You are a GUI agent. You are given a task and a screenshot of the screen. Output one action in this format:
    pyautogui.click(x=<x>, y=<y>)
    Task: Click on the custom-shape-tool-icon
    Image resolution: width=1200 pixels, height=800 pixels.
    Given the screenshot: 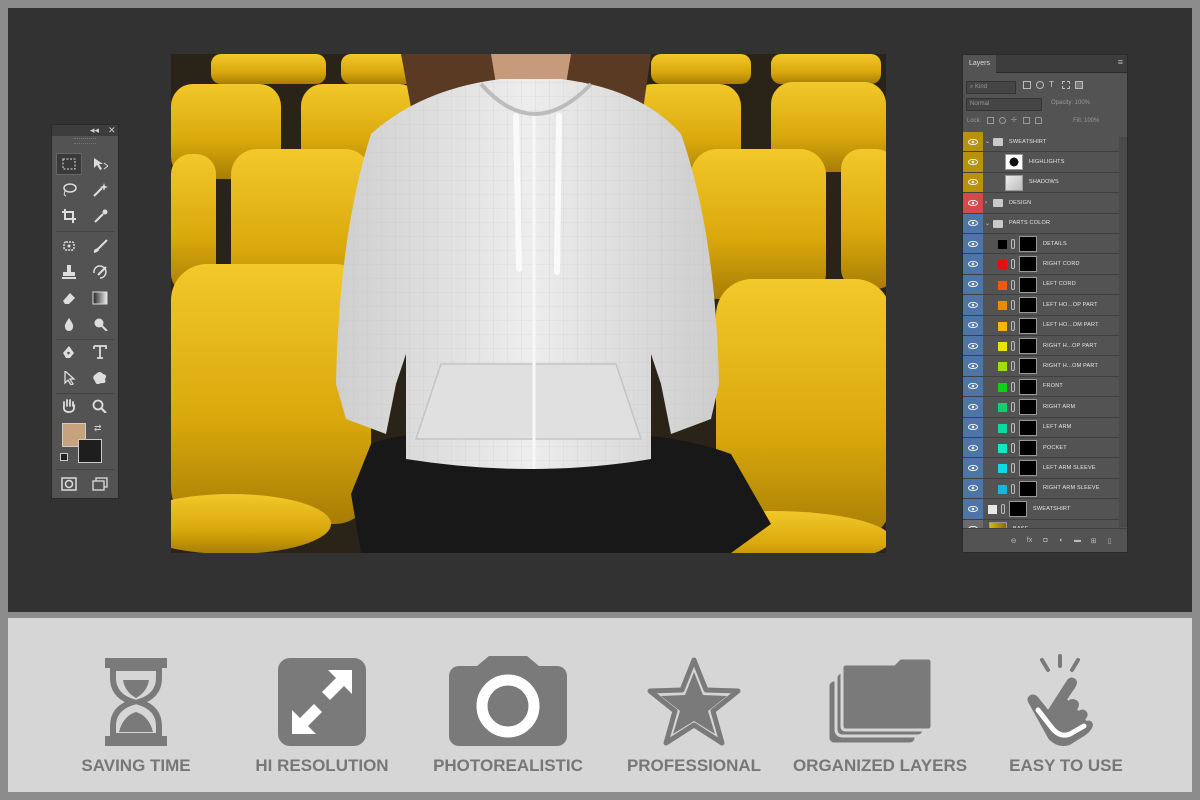 What is the action you would take?
    pyautogui.click(x=100, y=378)
    